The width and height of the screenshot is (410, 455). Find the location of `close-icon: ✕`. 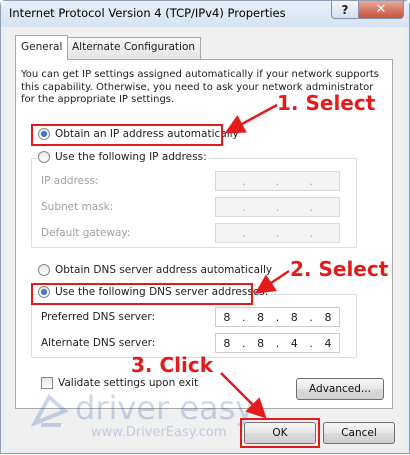

close-icon: ✕ is located at coordinates (381, 9).